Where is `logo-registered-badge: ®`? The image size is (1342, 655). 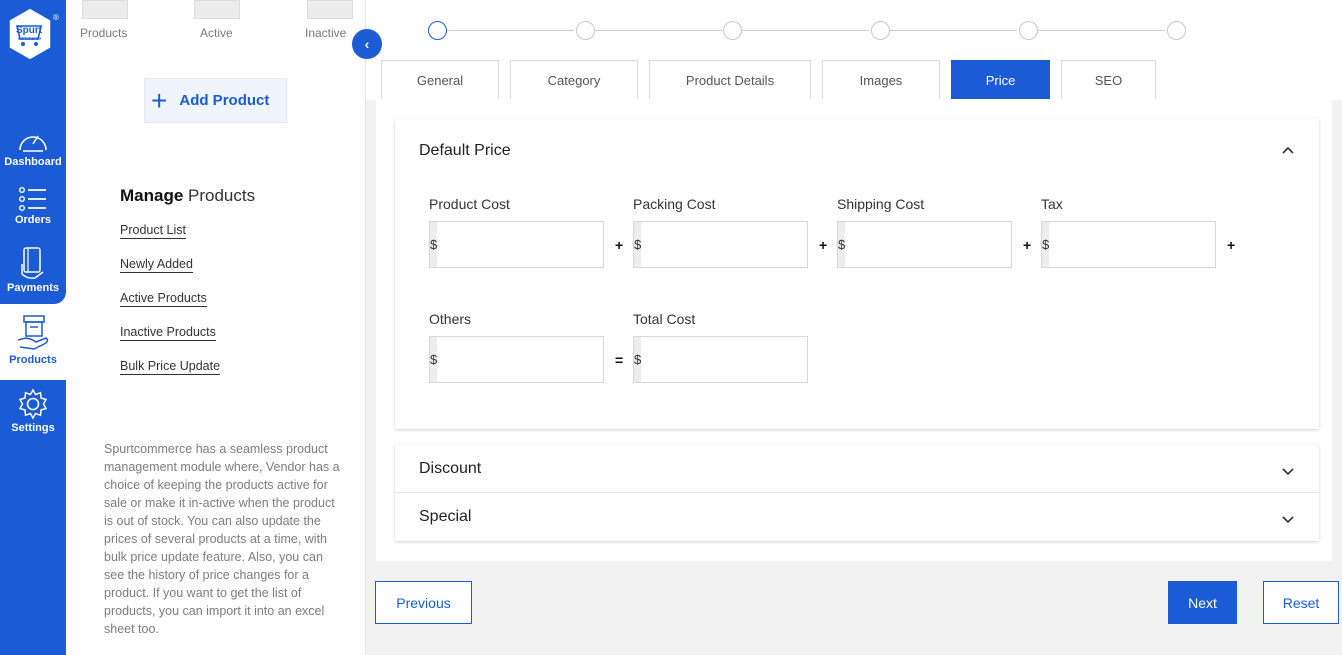
logo-registered-badge: ® is located at coordinates (56, 17).